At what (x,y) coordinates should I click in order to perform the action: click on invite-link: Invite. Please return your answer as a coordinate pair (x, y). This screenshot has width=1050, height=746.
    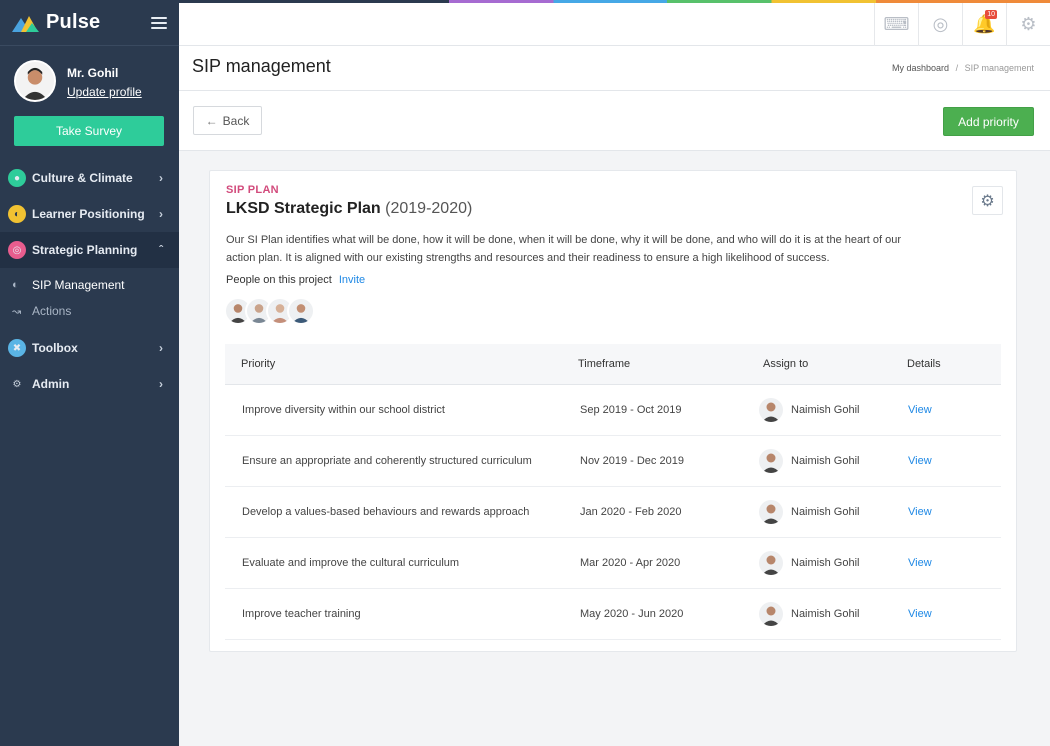
    Looking at the image, I should click on (352, 280).